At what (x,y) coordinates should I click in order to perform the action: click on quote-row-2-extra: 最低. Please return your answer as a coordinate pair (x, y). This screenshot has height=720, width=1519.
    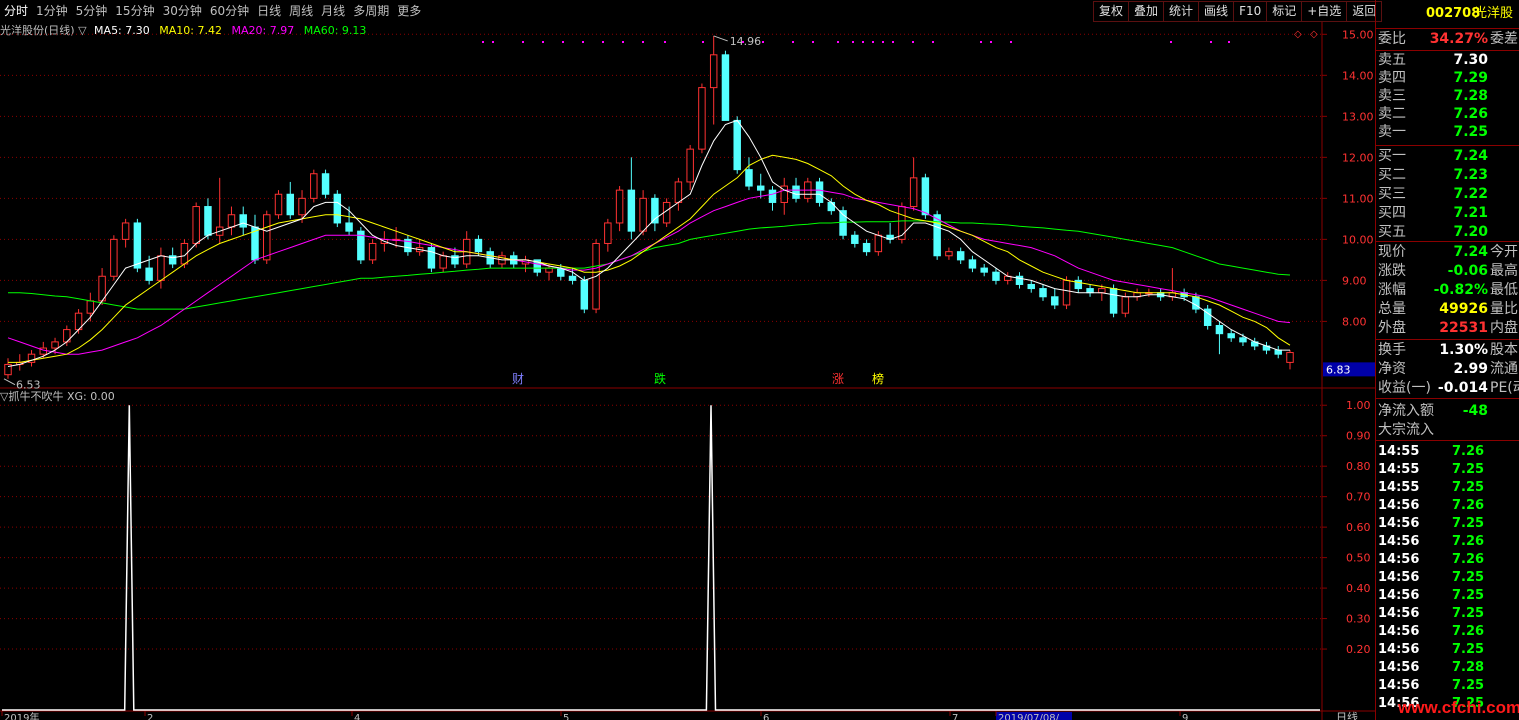
    Looking at the image, I should click on (1504, 290).